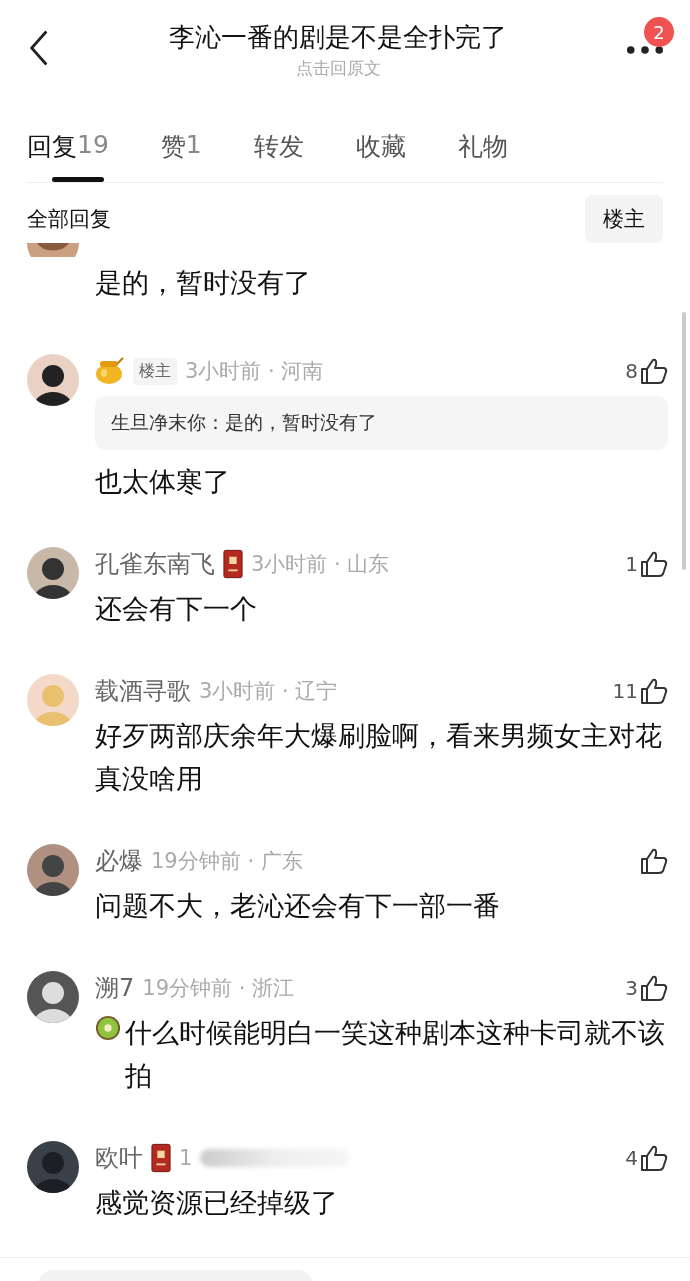  What do you see at coordinates (254, 371) in the screenshot?
I see `comment-meta: 3小时前 · 河南` at bounding box center [254, 371].